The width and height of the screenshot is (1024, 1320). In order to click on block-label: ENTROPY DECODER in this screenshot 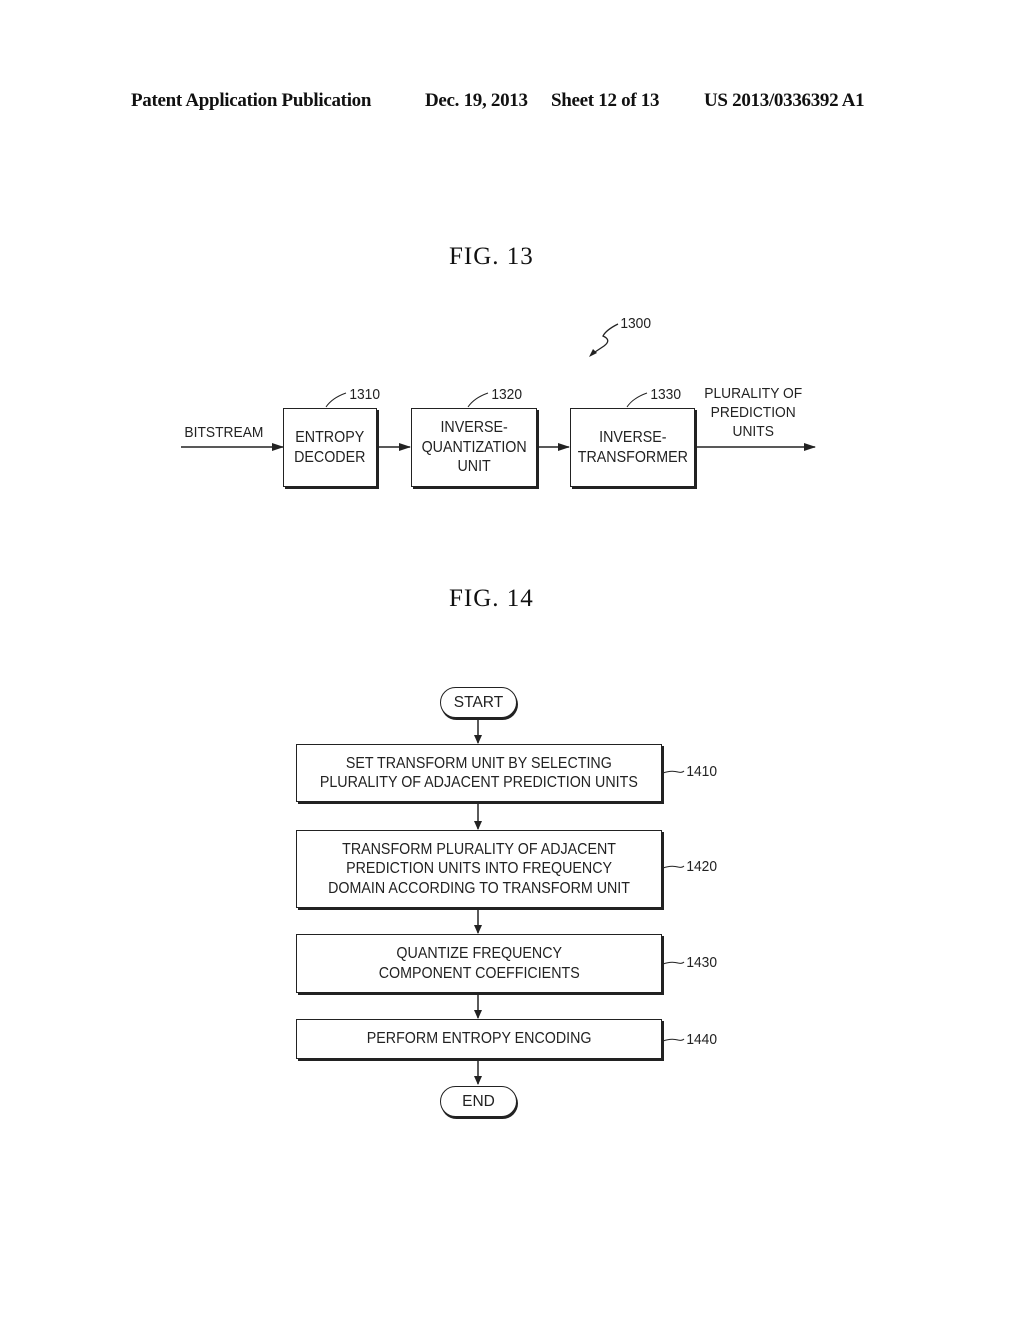, I will do `click(330, 447)`.